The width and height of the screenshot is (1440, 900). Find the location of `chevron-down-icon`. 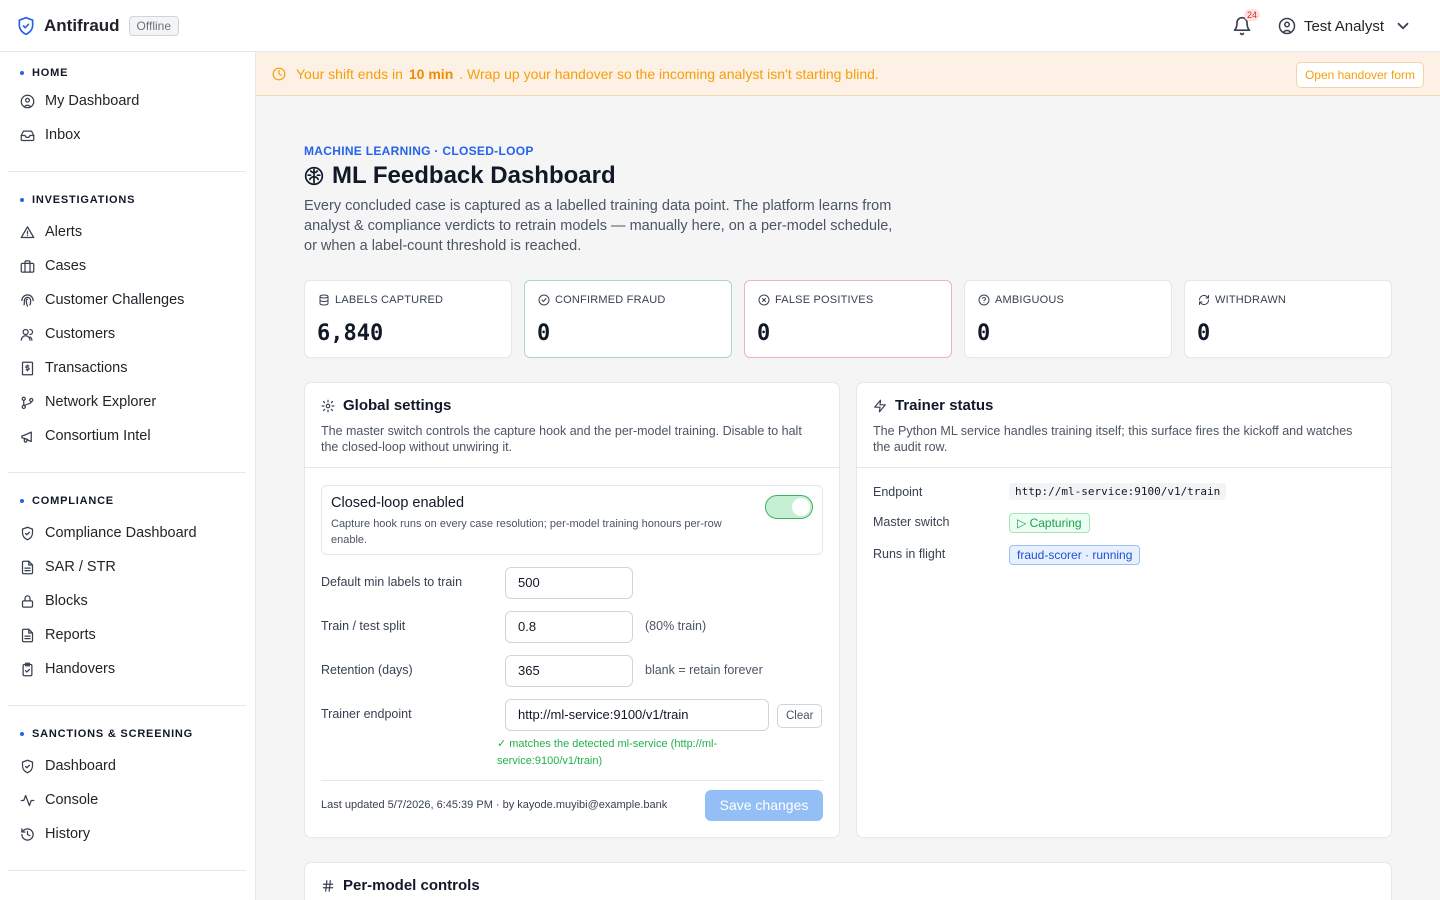

chevron-down-icon is located at coordinates (1403, 26).